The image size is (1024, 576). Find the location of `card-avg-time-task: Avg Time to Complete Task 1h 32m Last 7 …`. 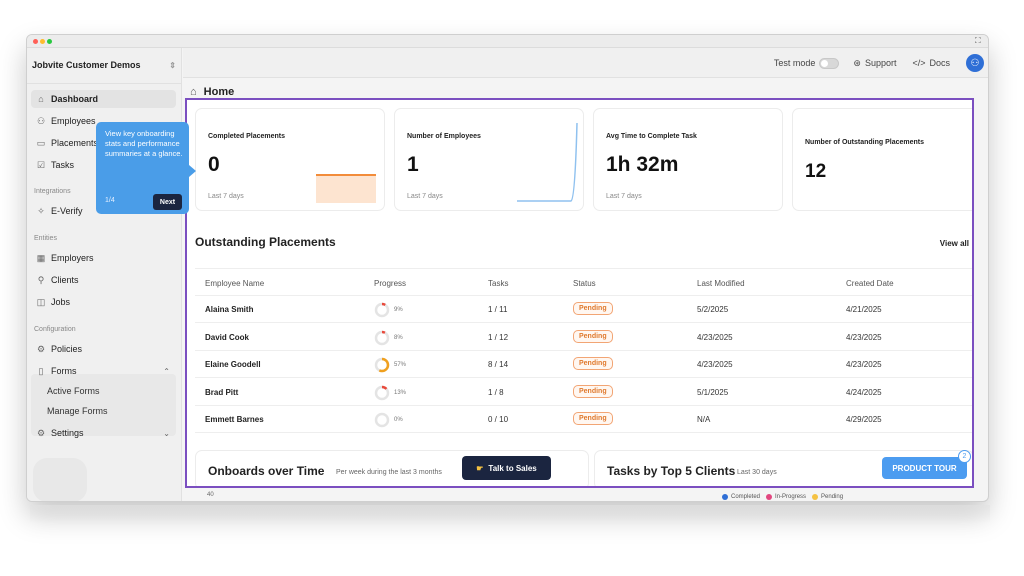

card-avg-time-task: Avg Time to Complete Task 1h 32m Last 7 … is located at coordinates (688, 159).